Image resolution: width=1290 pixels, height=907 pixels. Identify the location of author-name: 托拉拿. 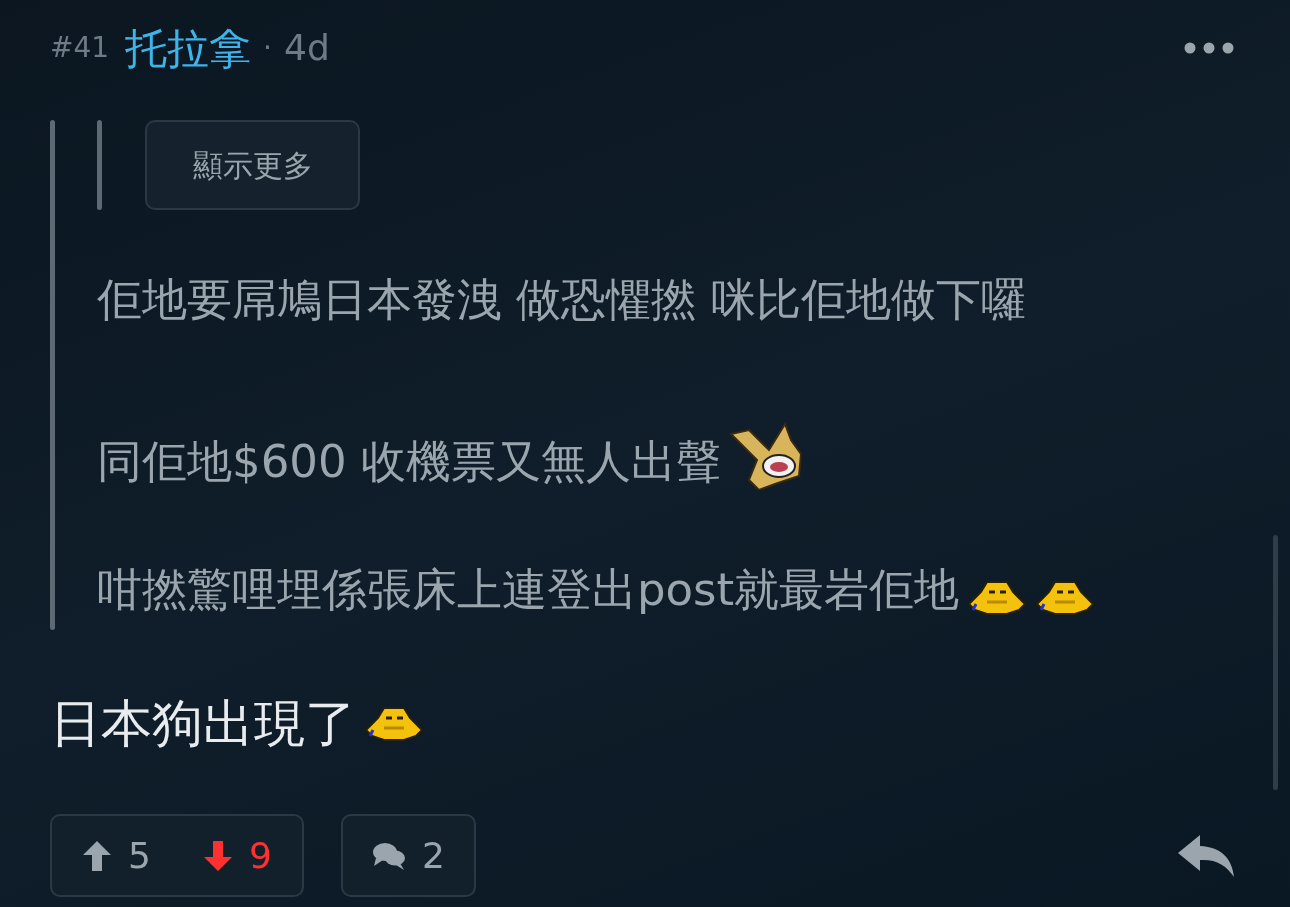
(188, 48).